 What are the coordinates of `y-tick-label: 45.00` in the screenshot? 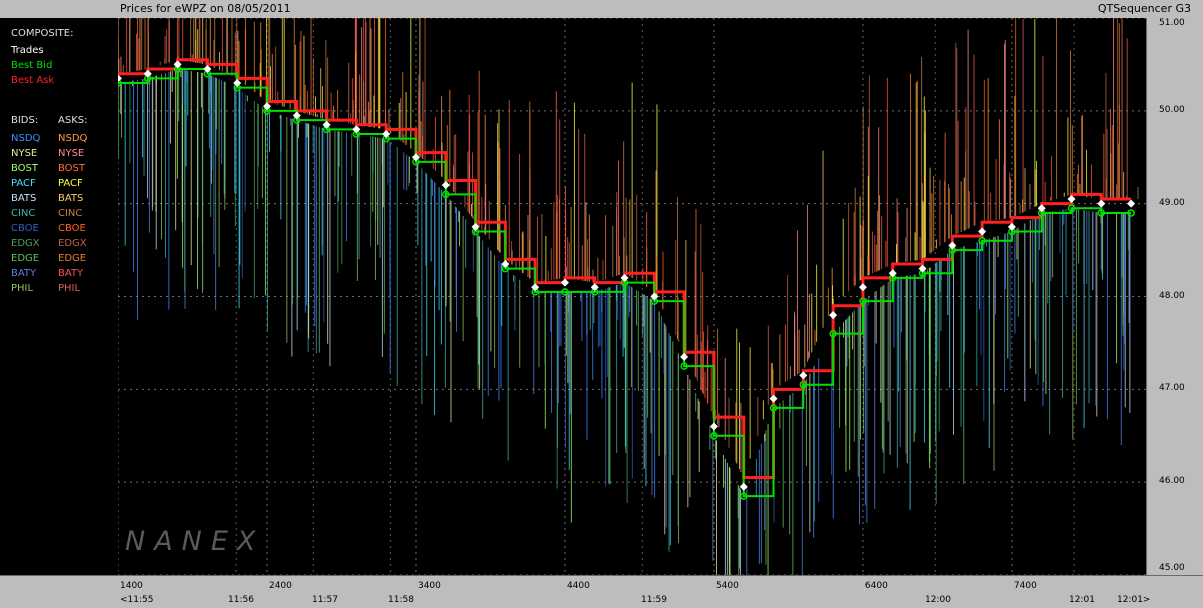 It's located at (1172, 568).